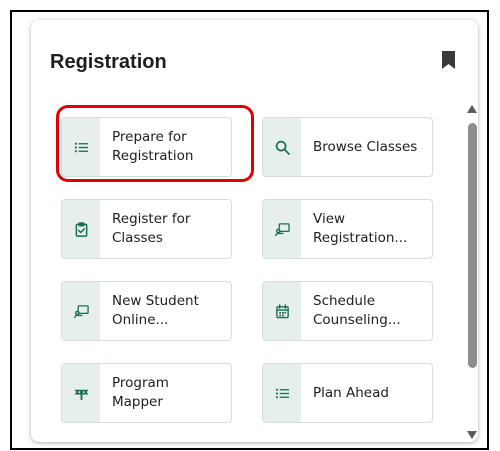  I want to click on tile-label: Plan Ahead, so click(351, 392).